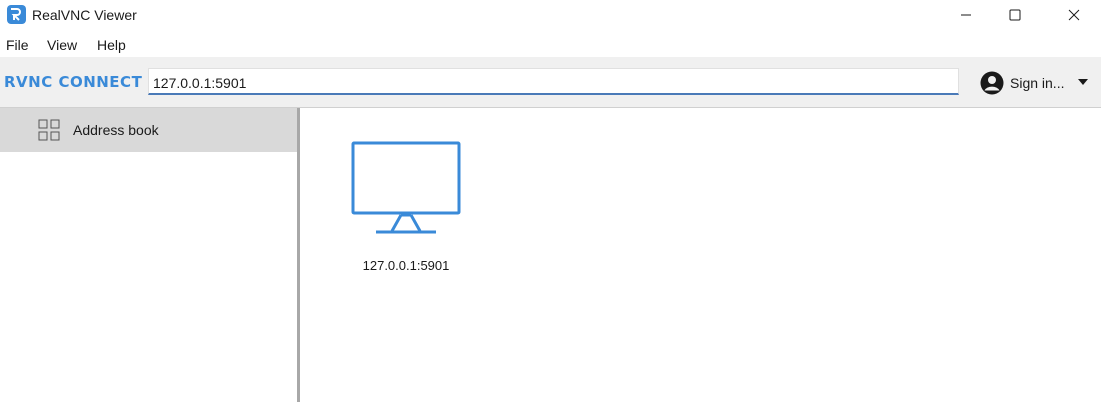 The width and height of the screenshot is (1101, 402). I want to click on rvnc-connect-logo: RVNC CONNECT, so click(73, 82).